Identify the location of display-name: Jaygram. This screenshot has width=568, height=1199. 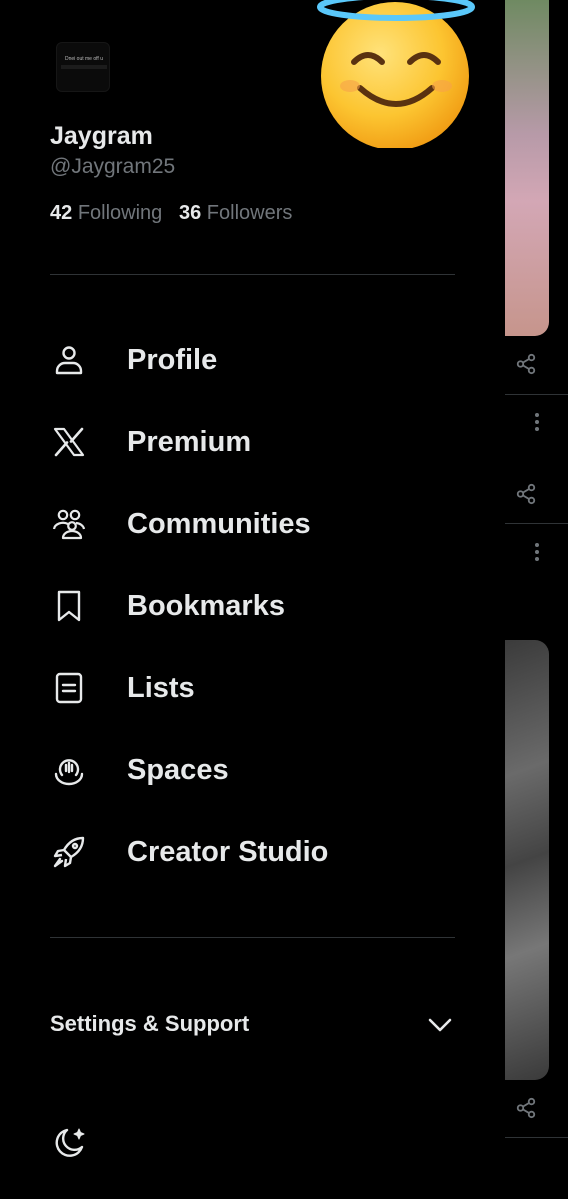
(101, 136).